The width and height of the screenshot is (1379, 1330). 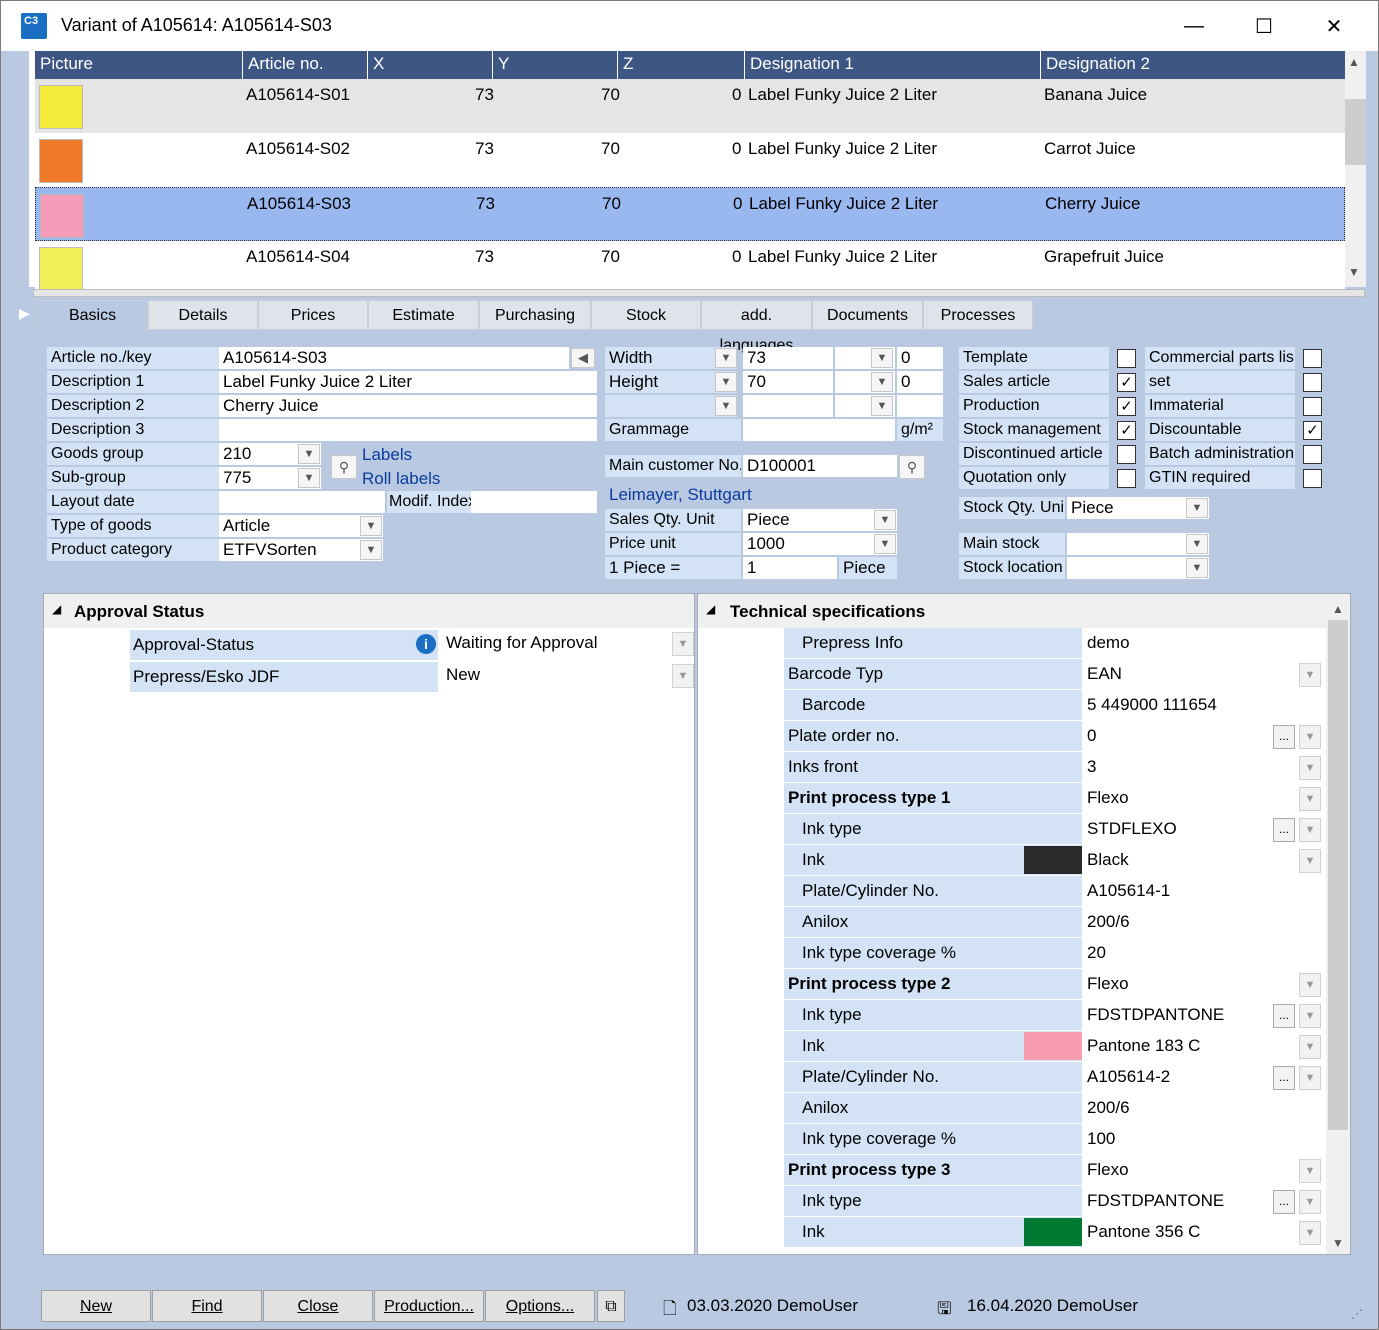 What do you see at coordinates (1355, 132) in the screenshot?
I see `scroll-thumb` at bounding box center [1355, 132].